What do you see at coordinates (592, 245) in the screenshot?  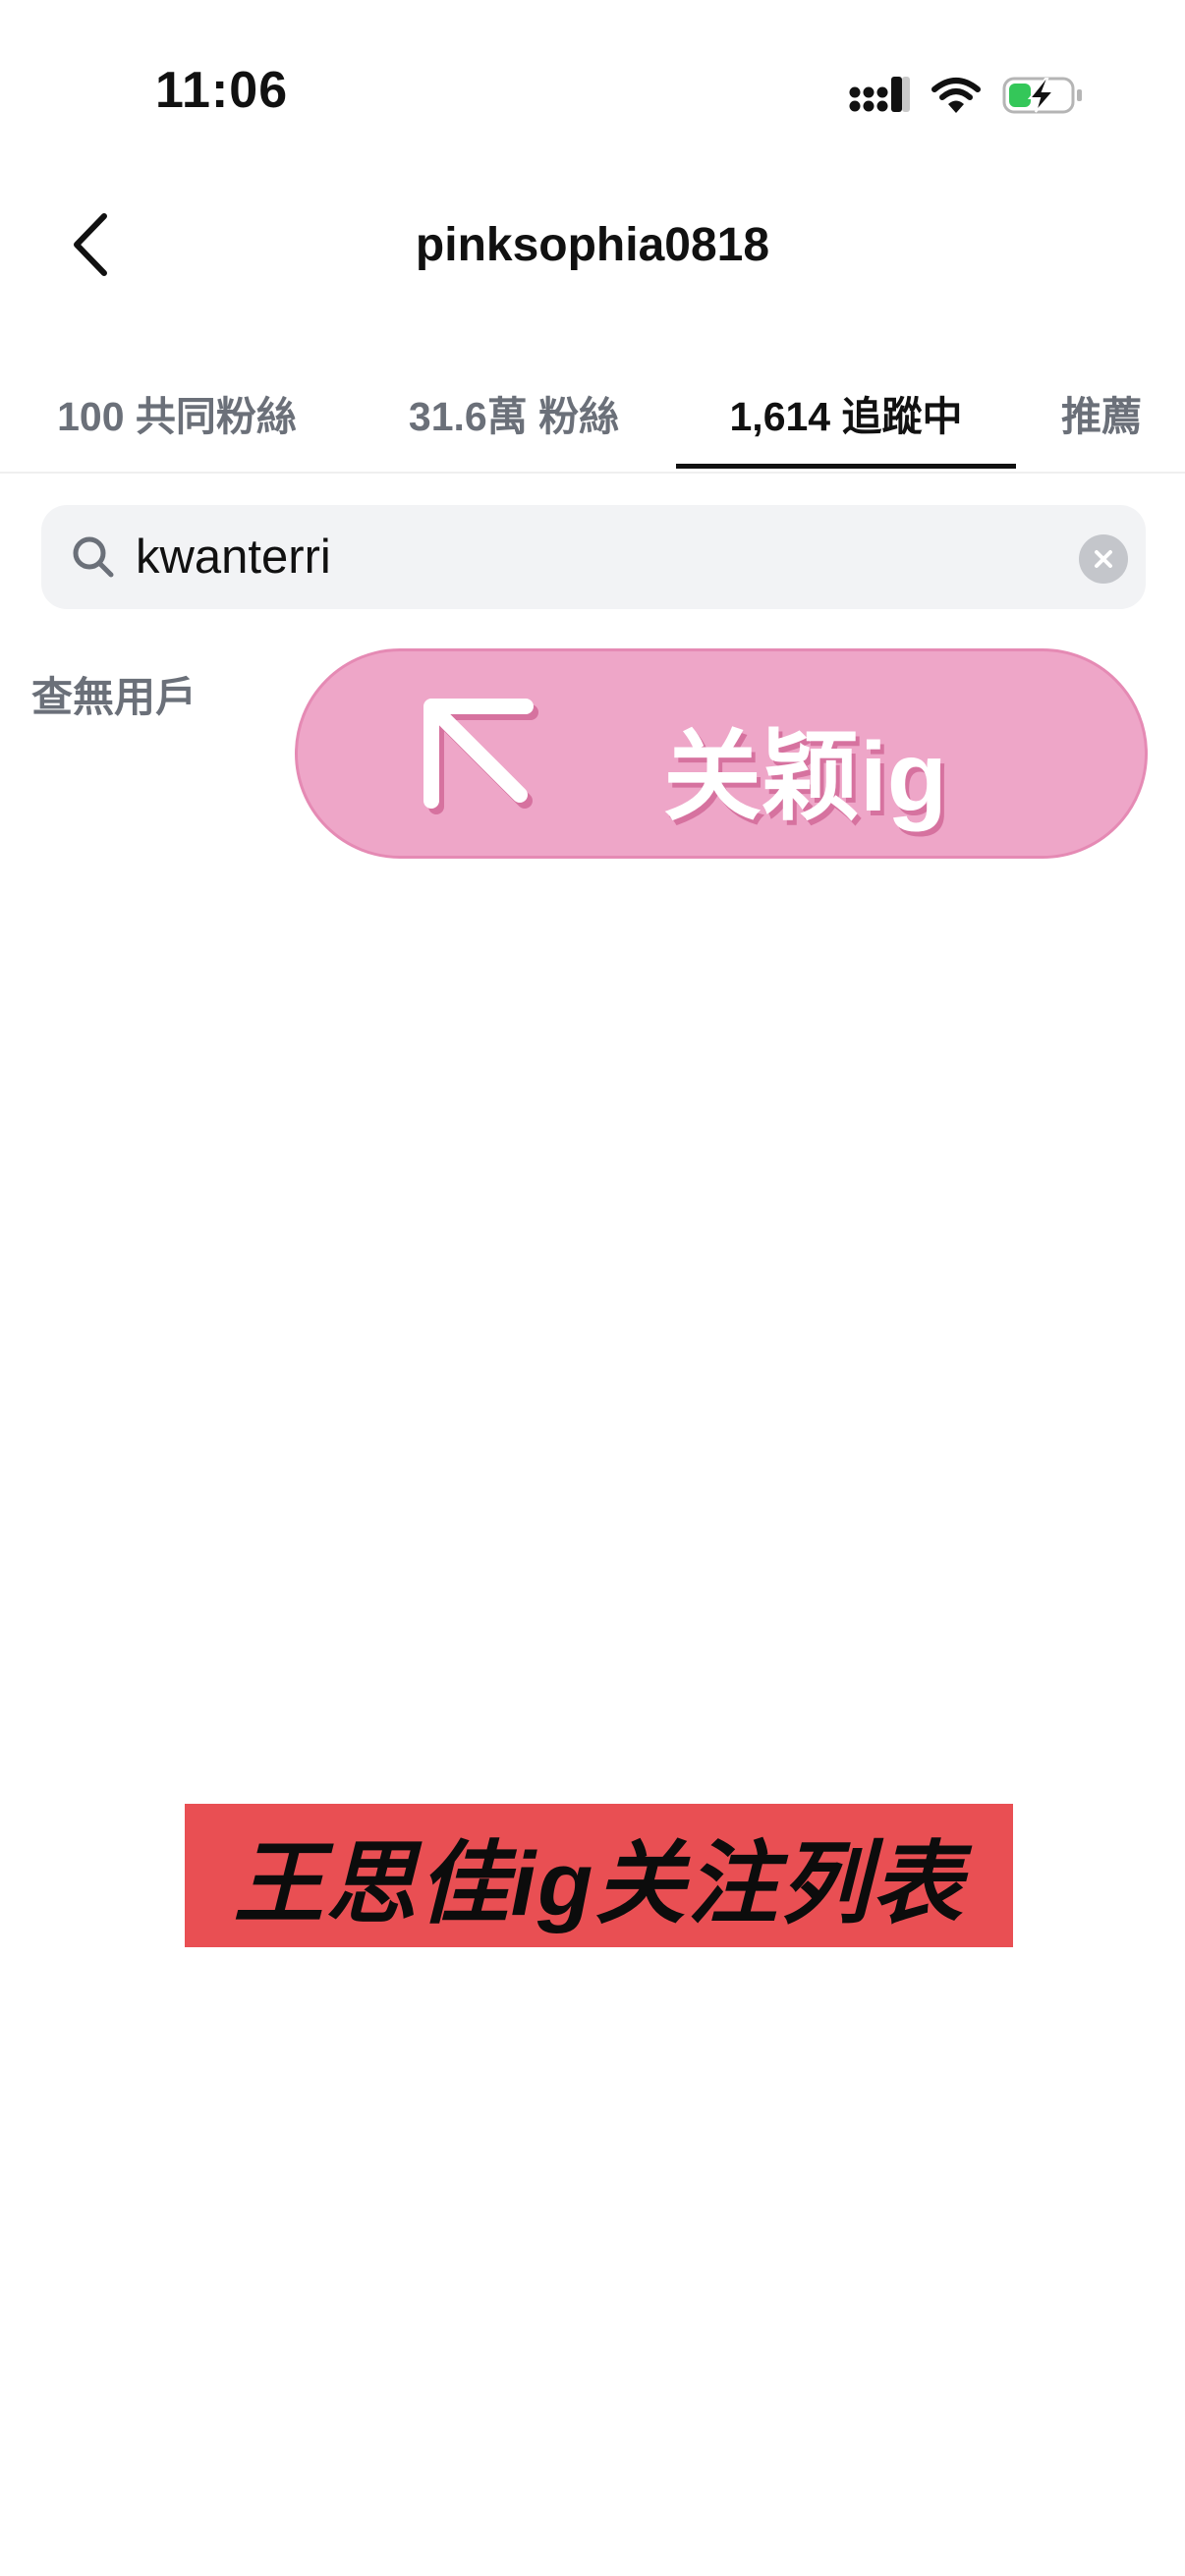 I see `page-title: pinksophia0818` at bounding box center [592, 245].